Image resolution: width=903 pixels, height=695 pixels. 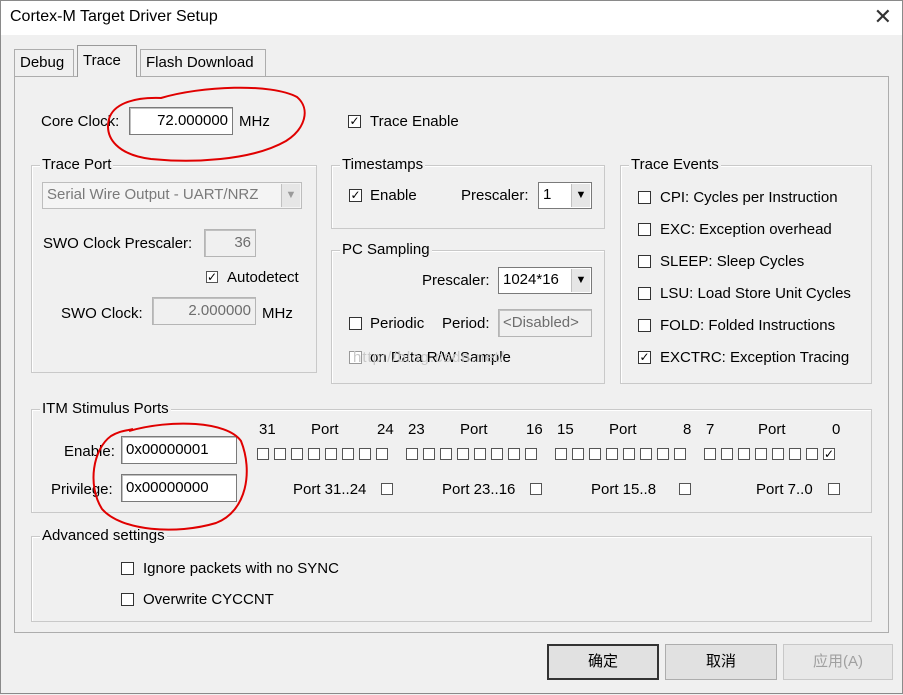 What do you see at coordinates (107, 61) in the screenshot?
I see `tab-trace: Trace` at bounding box center [107, 61].